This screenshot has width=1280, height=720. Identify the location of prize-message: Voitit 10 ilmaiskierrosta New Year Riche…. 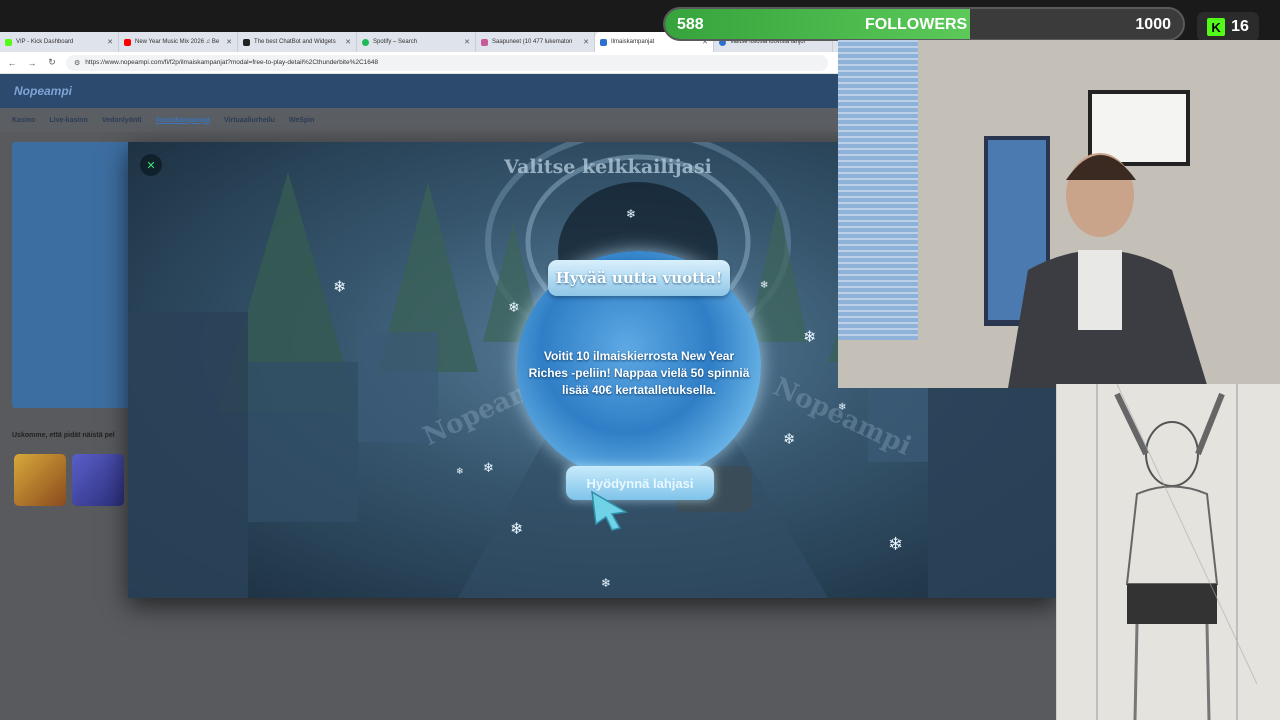
(639, 373).